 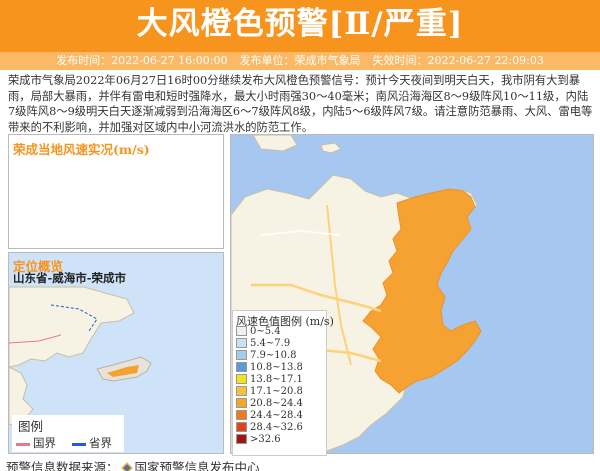 I want to click on alert-title: 大风橙色预警[Ⅱ/严重], so click(x=300, y=24).